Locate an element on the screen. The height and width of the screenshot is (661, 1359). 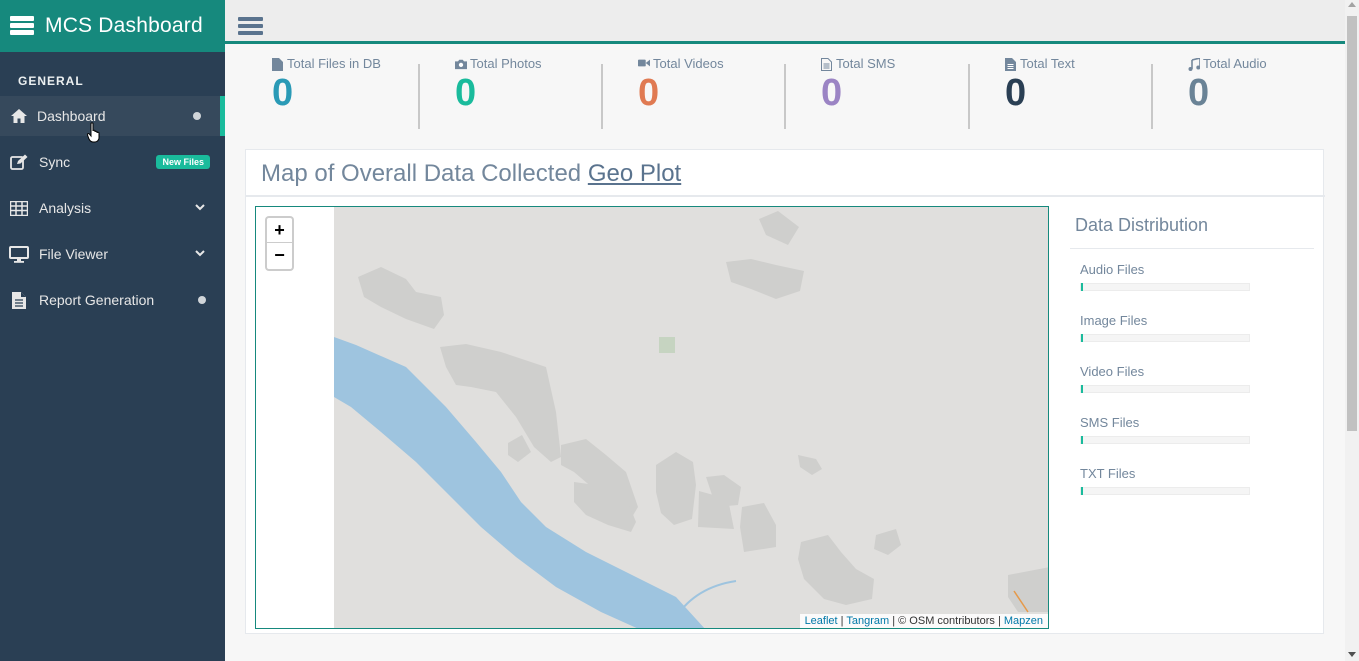
page-scrollbar is located at coordinates (1352, 330).